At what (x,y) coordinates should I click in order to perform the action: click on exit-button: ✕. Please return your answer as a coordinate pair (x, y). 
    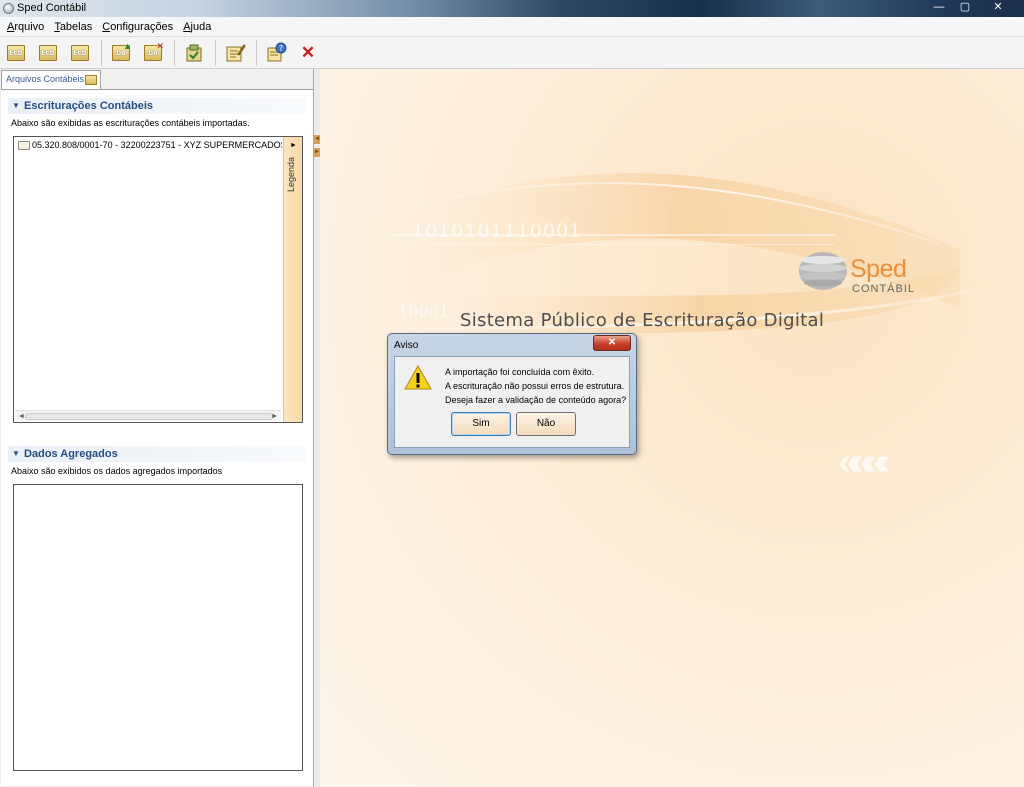
    Looking at the image, I should click on (308, 53).